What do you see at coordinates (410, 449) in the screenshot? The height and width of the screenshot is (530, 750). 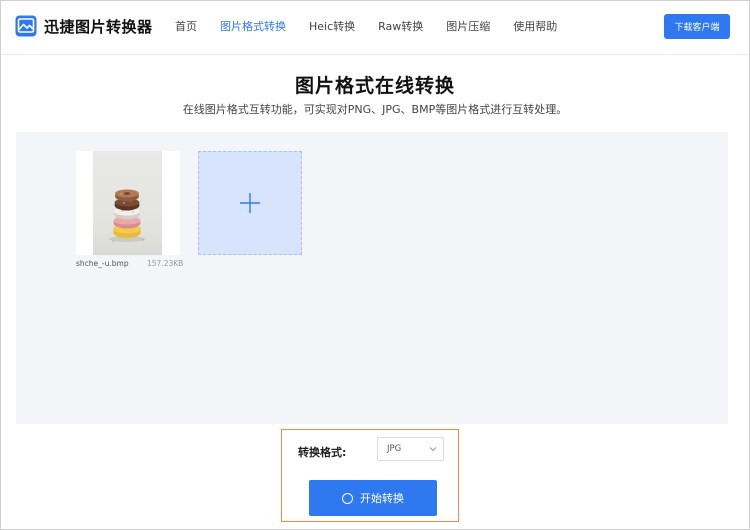 I see `format-select: JPG` at bounding box center [410, 449].